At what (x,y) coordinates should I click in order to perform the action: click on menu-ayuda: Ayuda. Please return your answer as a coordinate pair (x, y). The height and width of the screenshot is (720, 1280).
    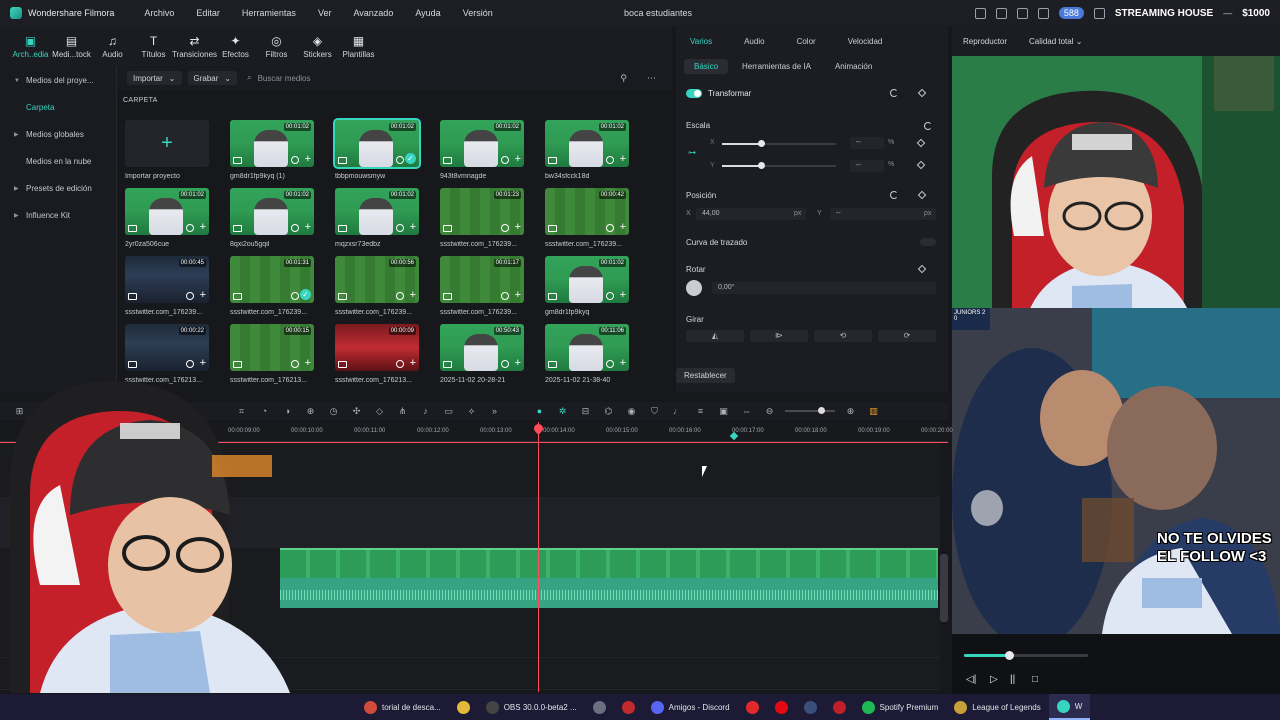
    Looking at the image, I should click on (427, 13).